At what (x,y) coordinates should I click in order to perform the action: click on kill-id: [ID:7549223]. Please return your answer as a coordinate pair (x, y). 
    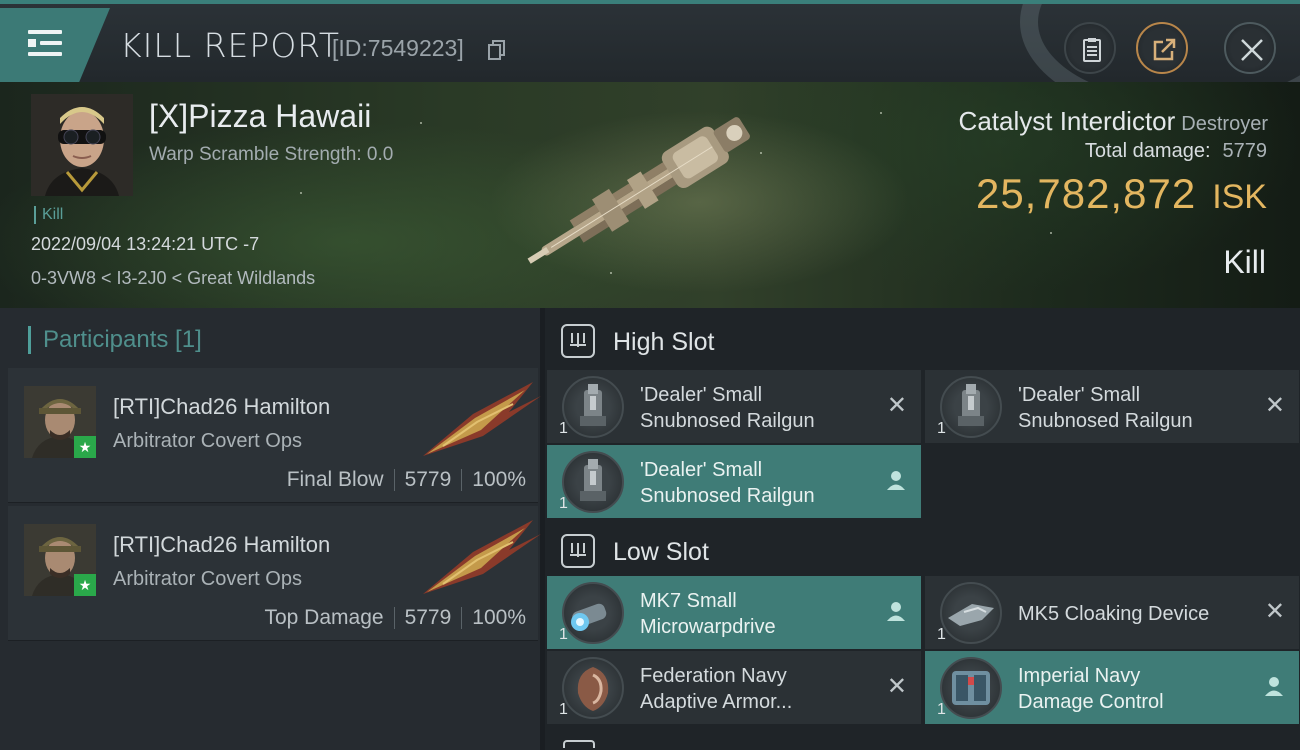
    Looking at the image, I should click on (398, 48).